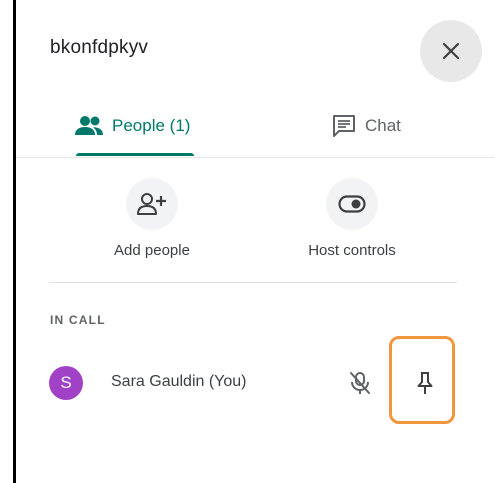  I want to click on host-controls-label: Host controls, so click(352, 250).